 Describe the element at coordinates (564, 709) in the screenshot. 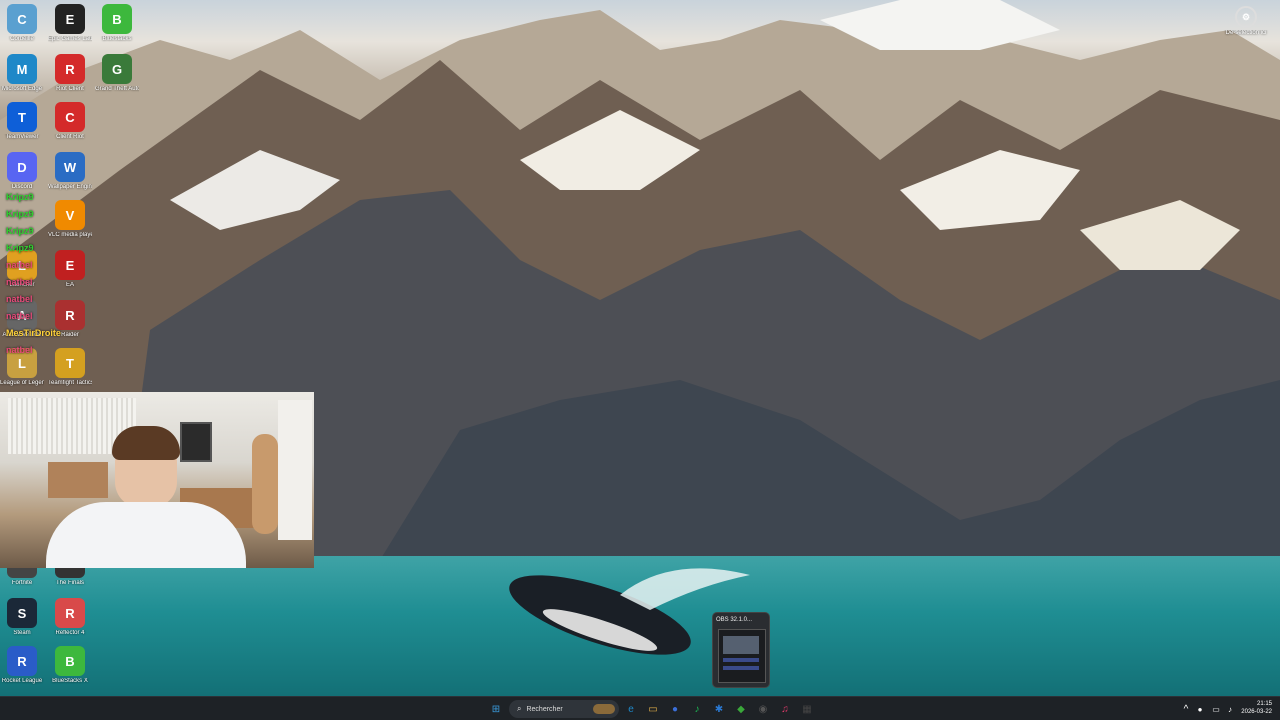

I see `taskbar-search: ⌕ Rechercher` at that location.